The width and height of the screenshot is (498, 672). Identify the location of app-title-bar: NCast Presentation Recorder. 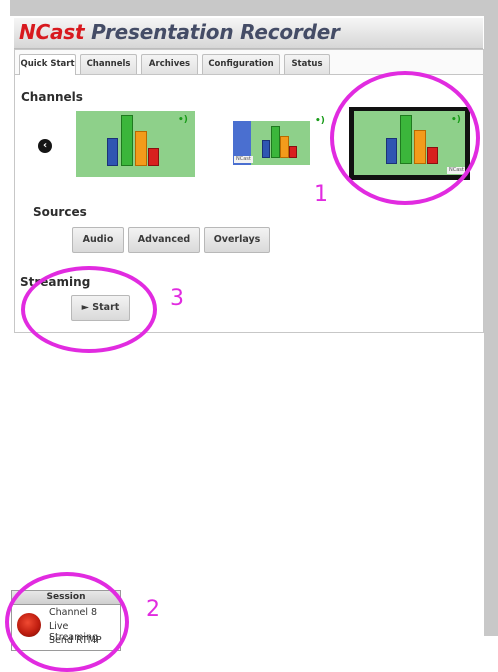
(248, 33).